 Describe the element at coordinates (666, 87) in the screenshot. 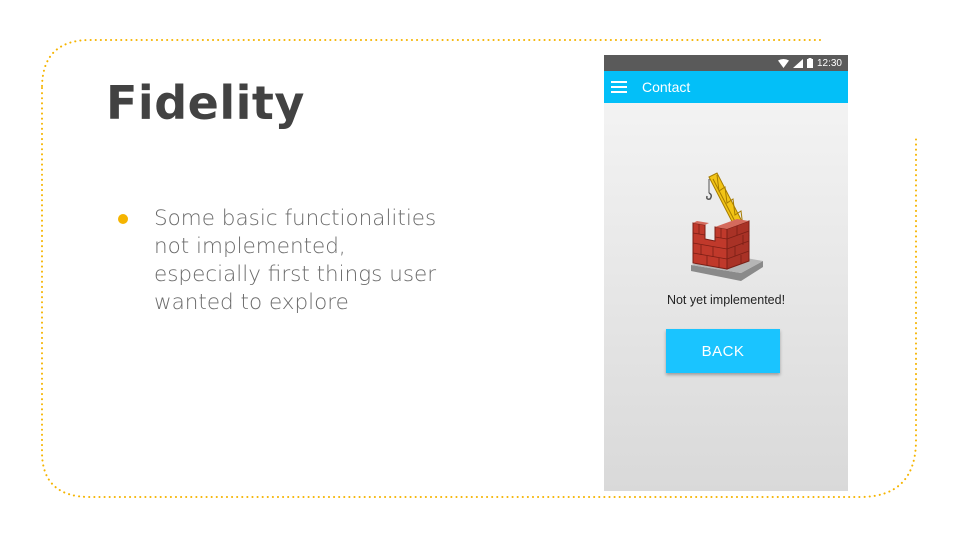

I see `app-bar-title: Contact` at that location.